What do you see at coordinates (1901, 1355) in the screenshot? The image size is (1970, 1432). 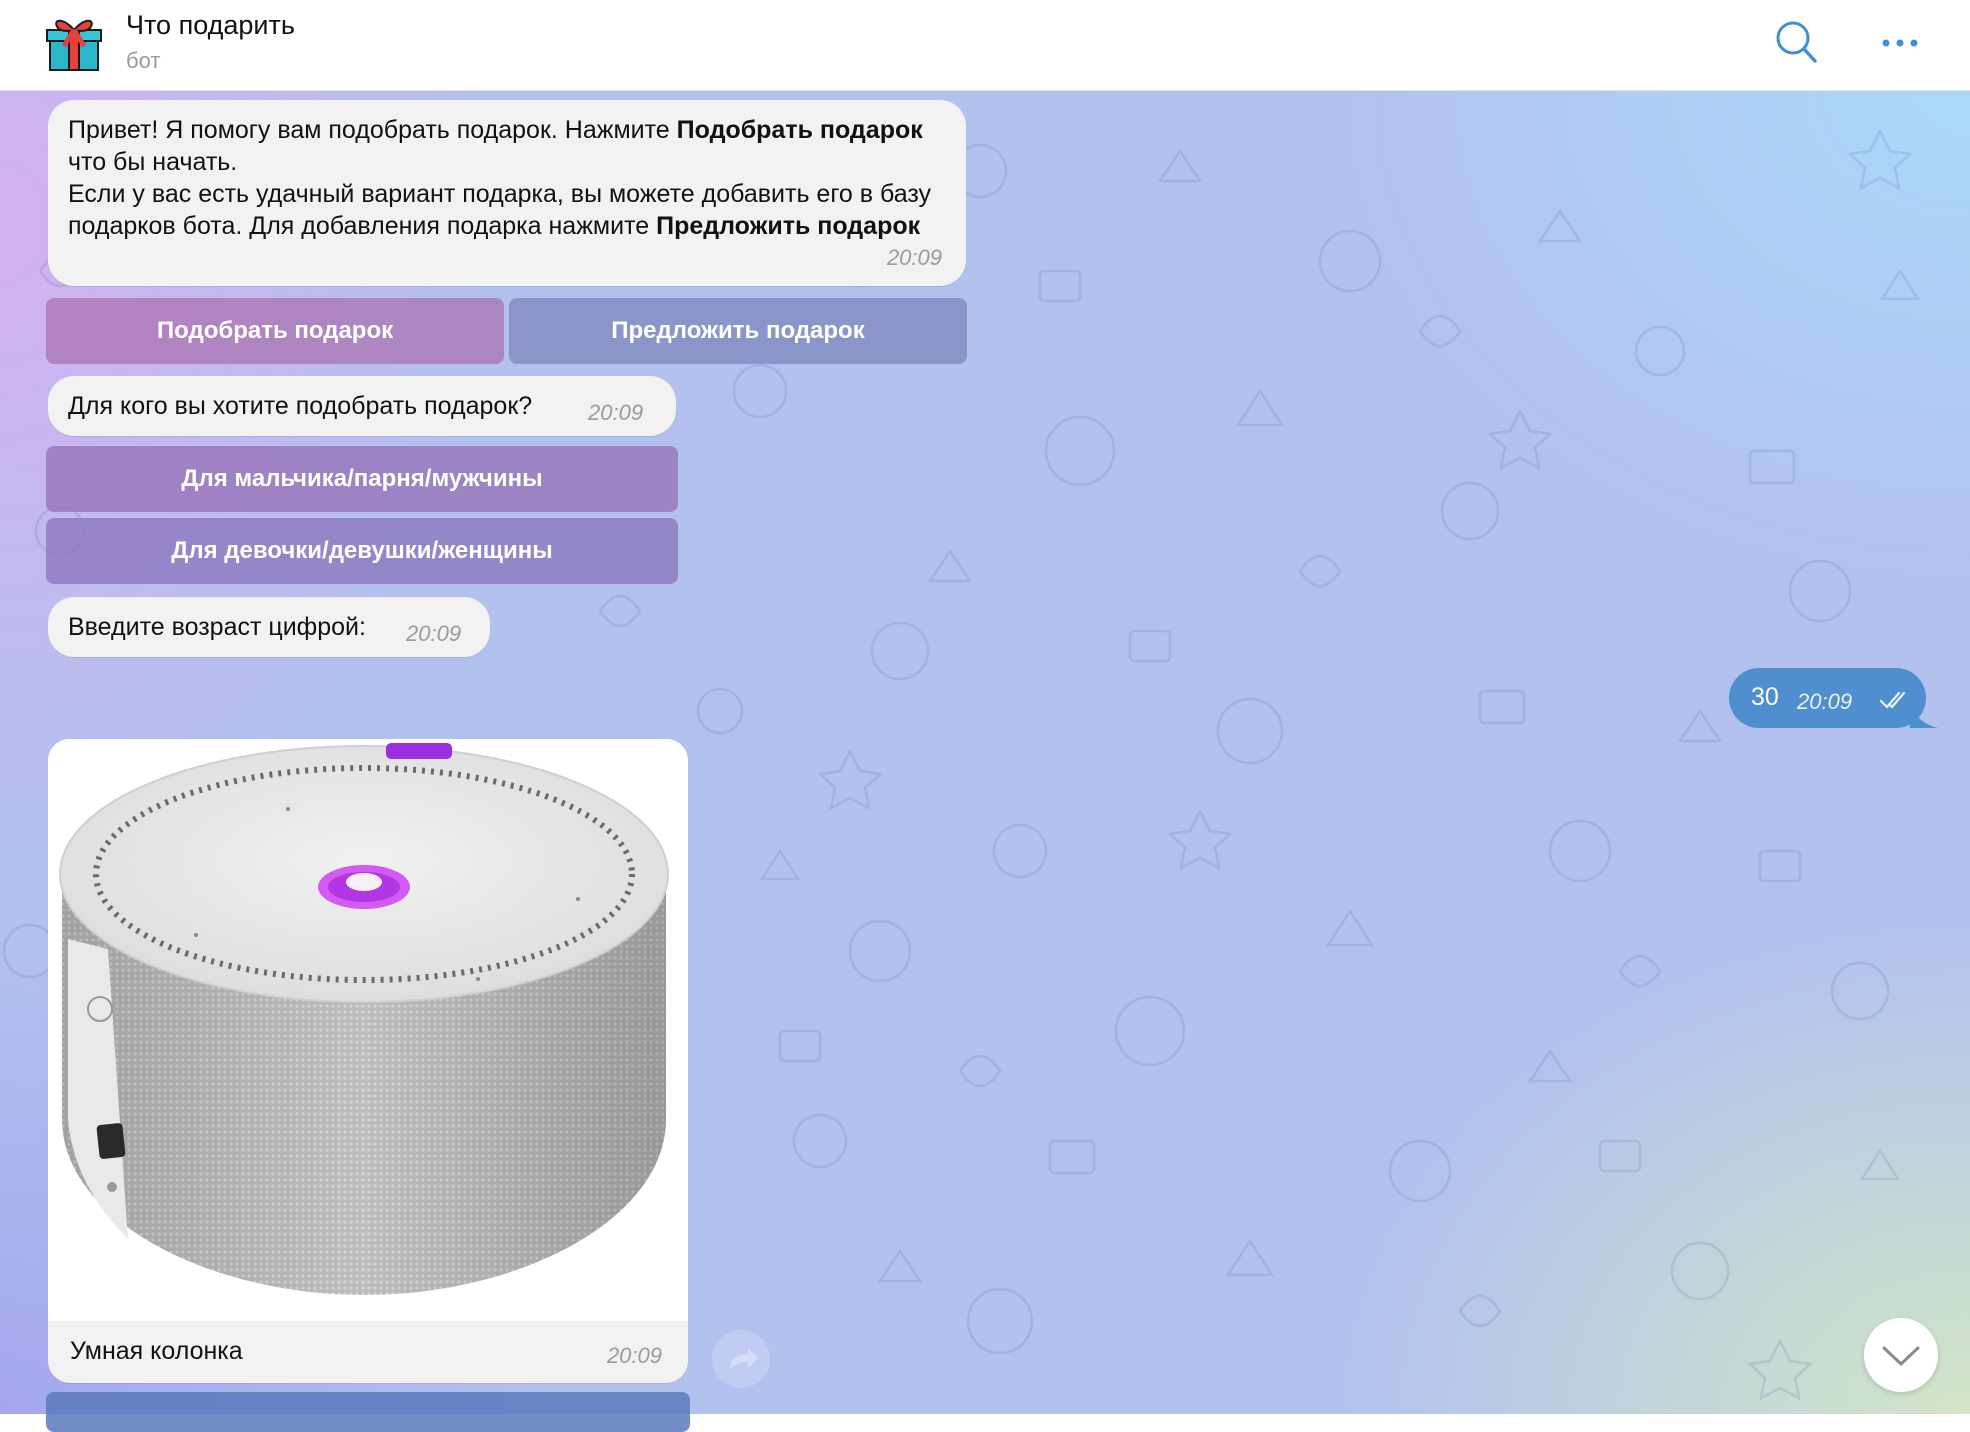 I see `chevron-down-icon` at bounding box center [1901, 1355].